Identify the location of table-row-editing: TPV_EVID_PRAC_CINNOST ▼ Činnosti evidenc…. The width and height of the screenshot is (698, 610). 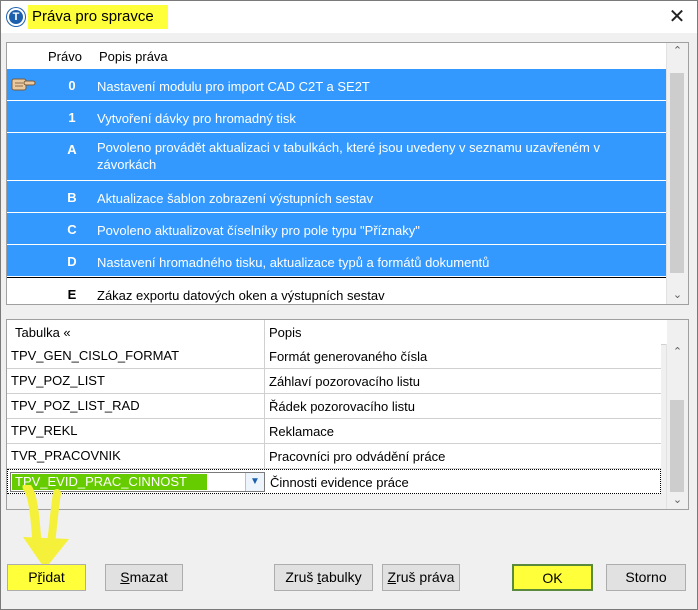
(334, 481).